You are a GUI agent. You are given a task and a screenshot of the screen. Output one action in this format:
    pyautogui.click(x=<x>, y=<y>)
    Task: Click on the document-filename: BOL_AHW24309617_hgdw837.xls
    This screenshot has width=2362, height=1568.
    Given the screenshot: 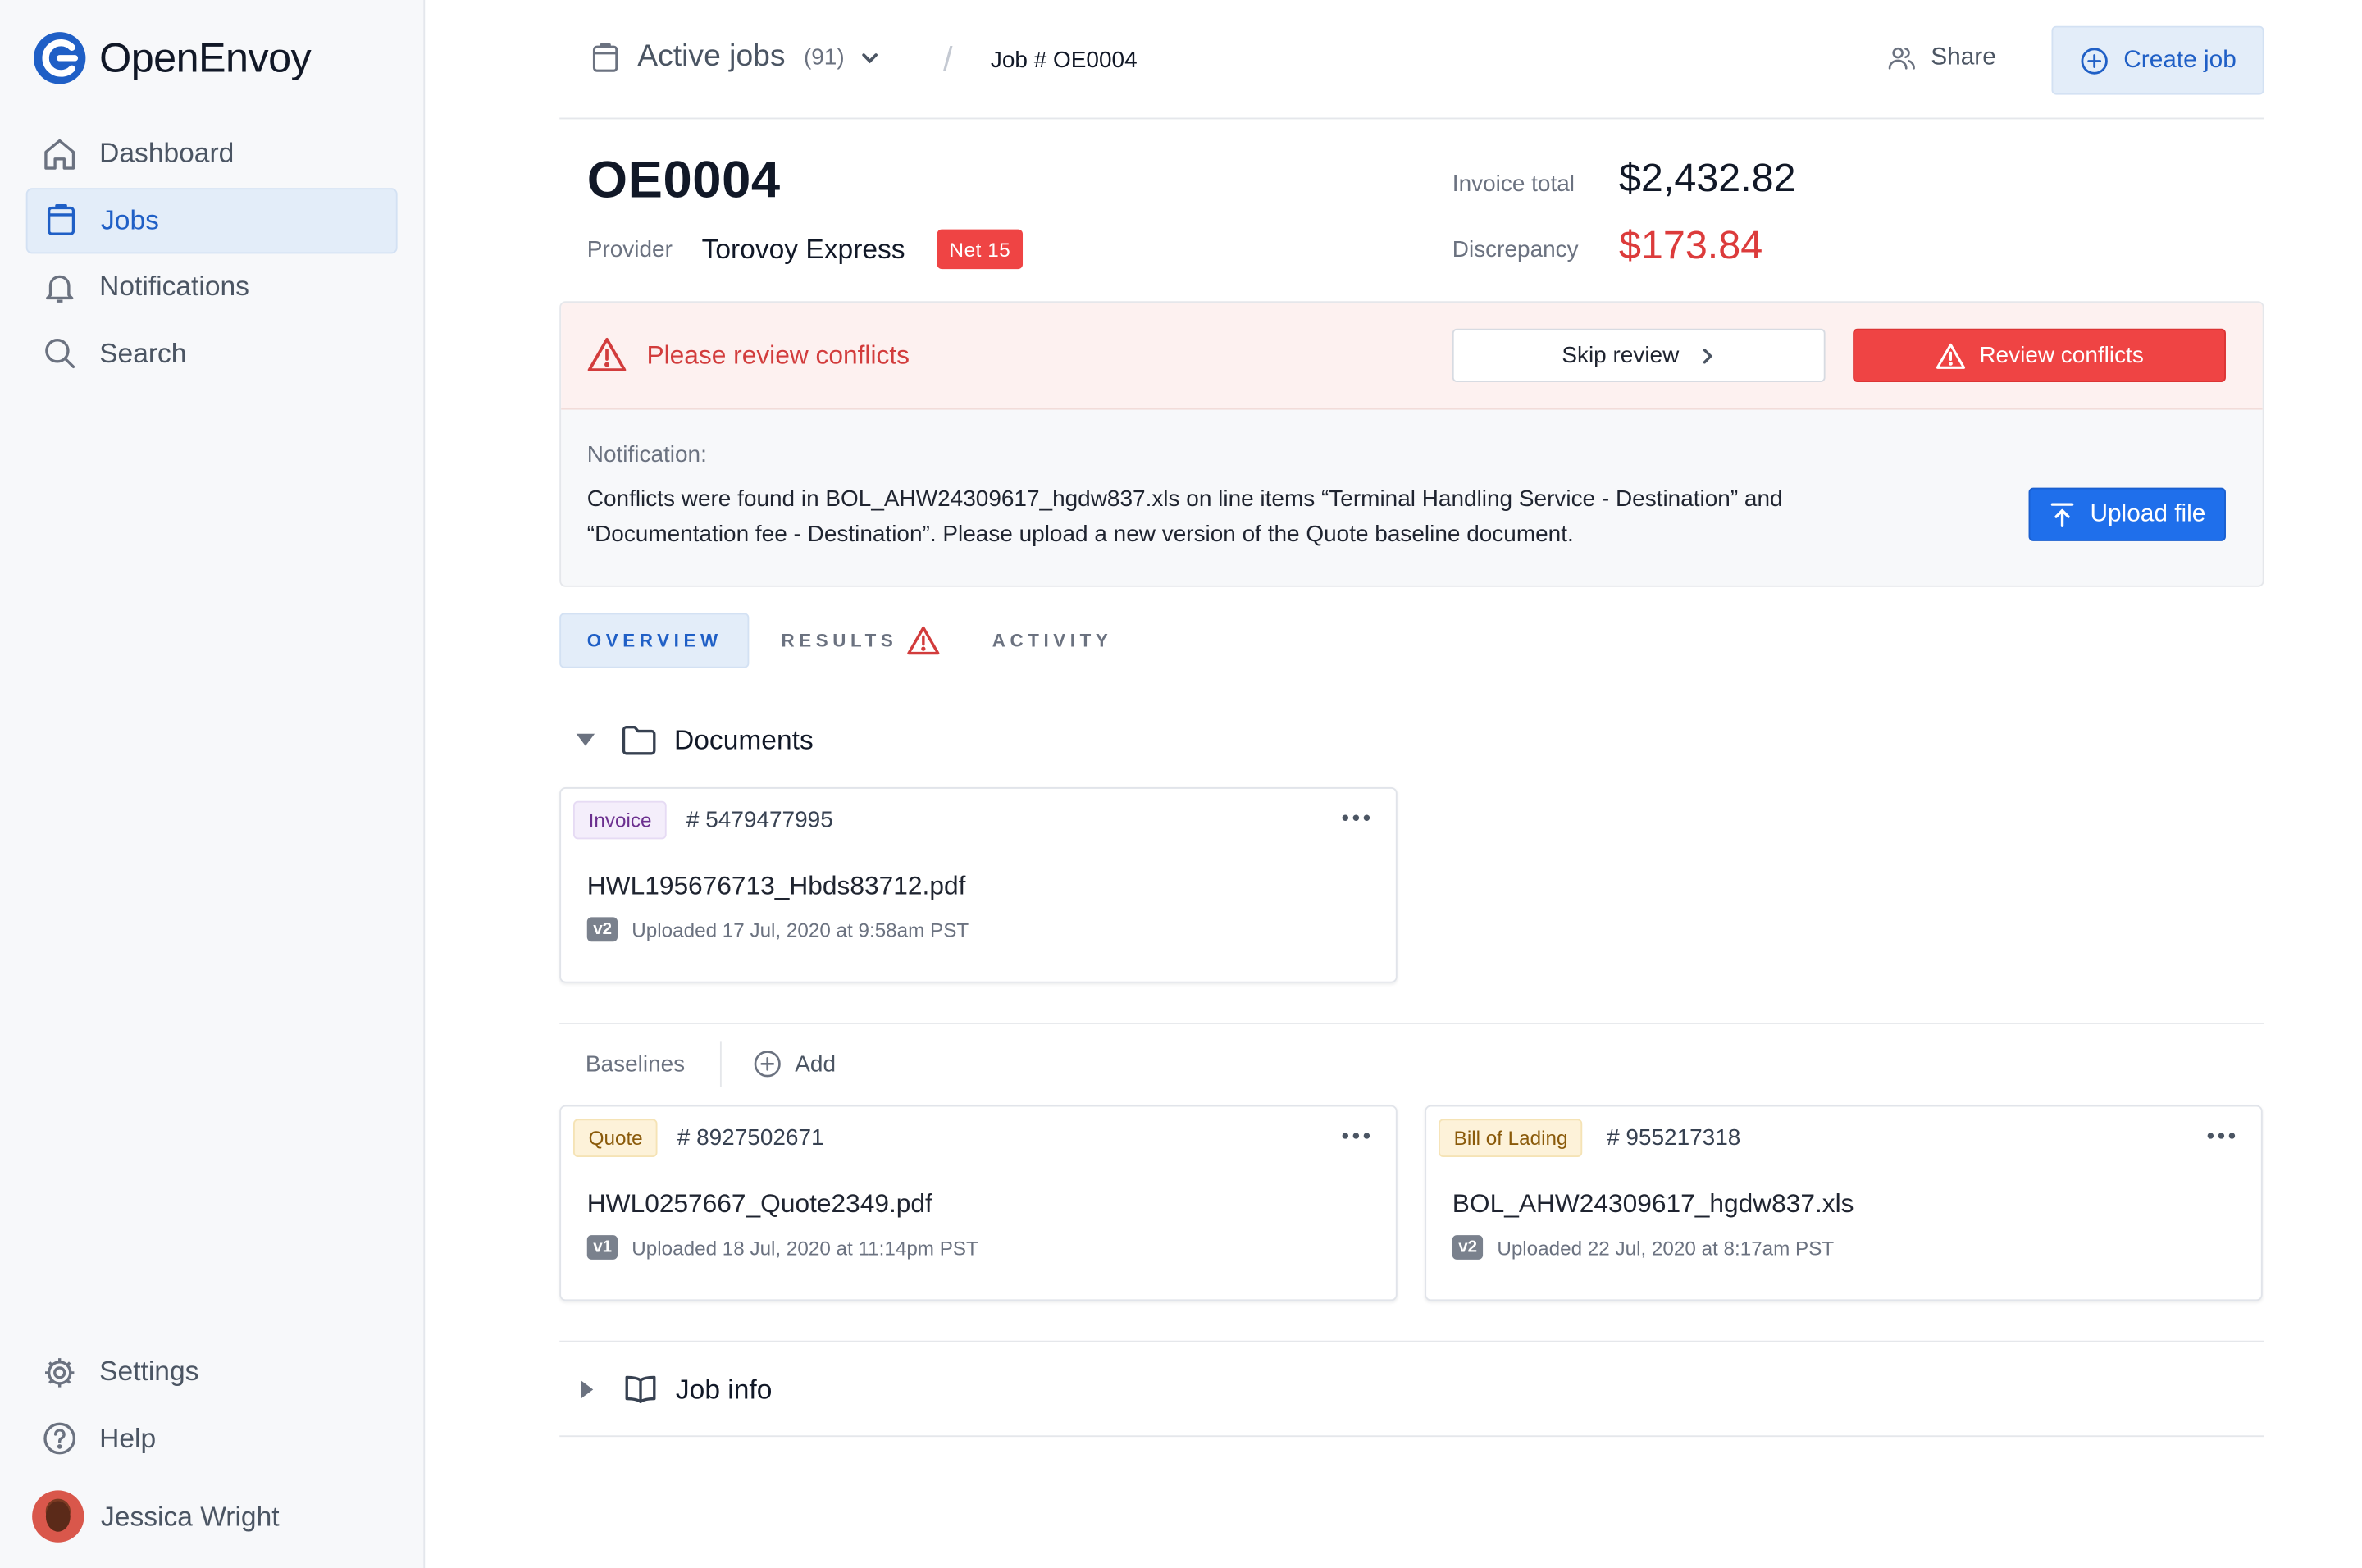 What is the action you would take?
    pyautogui.click(x=1653, y=1204)
    